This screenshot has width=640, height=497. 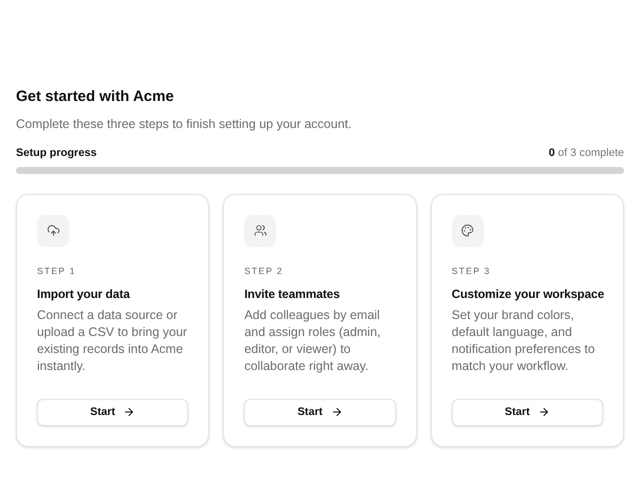 What do you see at coordinates (313, 341) in the screenshot?
I see `step-description: Add colleagues by email and assign roles (admin, editor, or viewer) to collaborate right away.` at bounding box center [313, 341].